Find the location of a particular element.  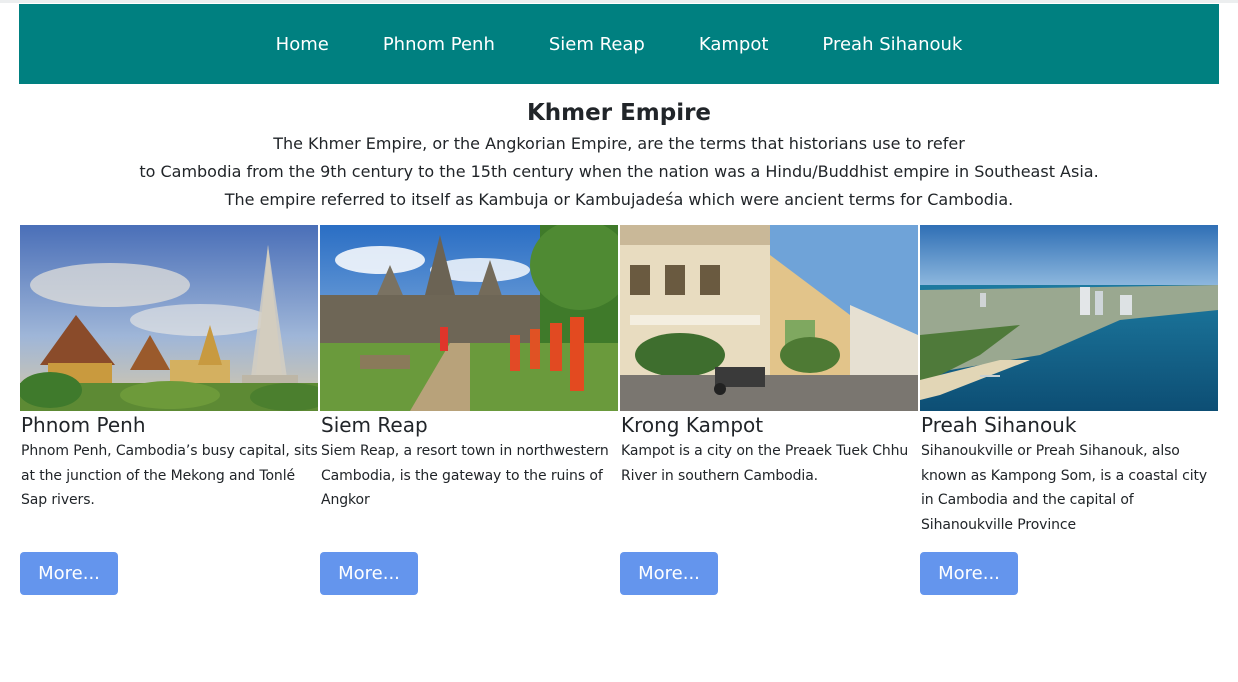

siem-reap-photo is located at coordinates (469, 318).